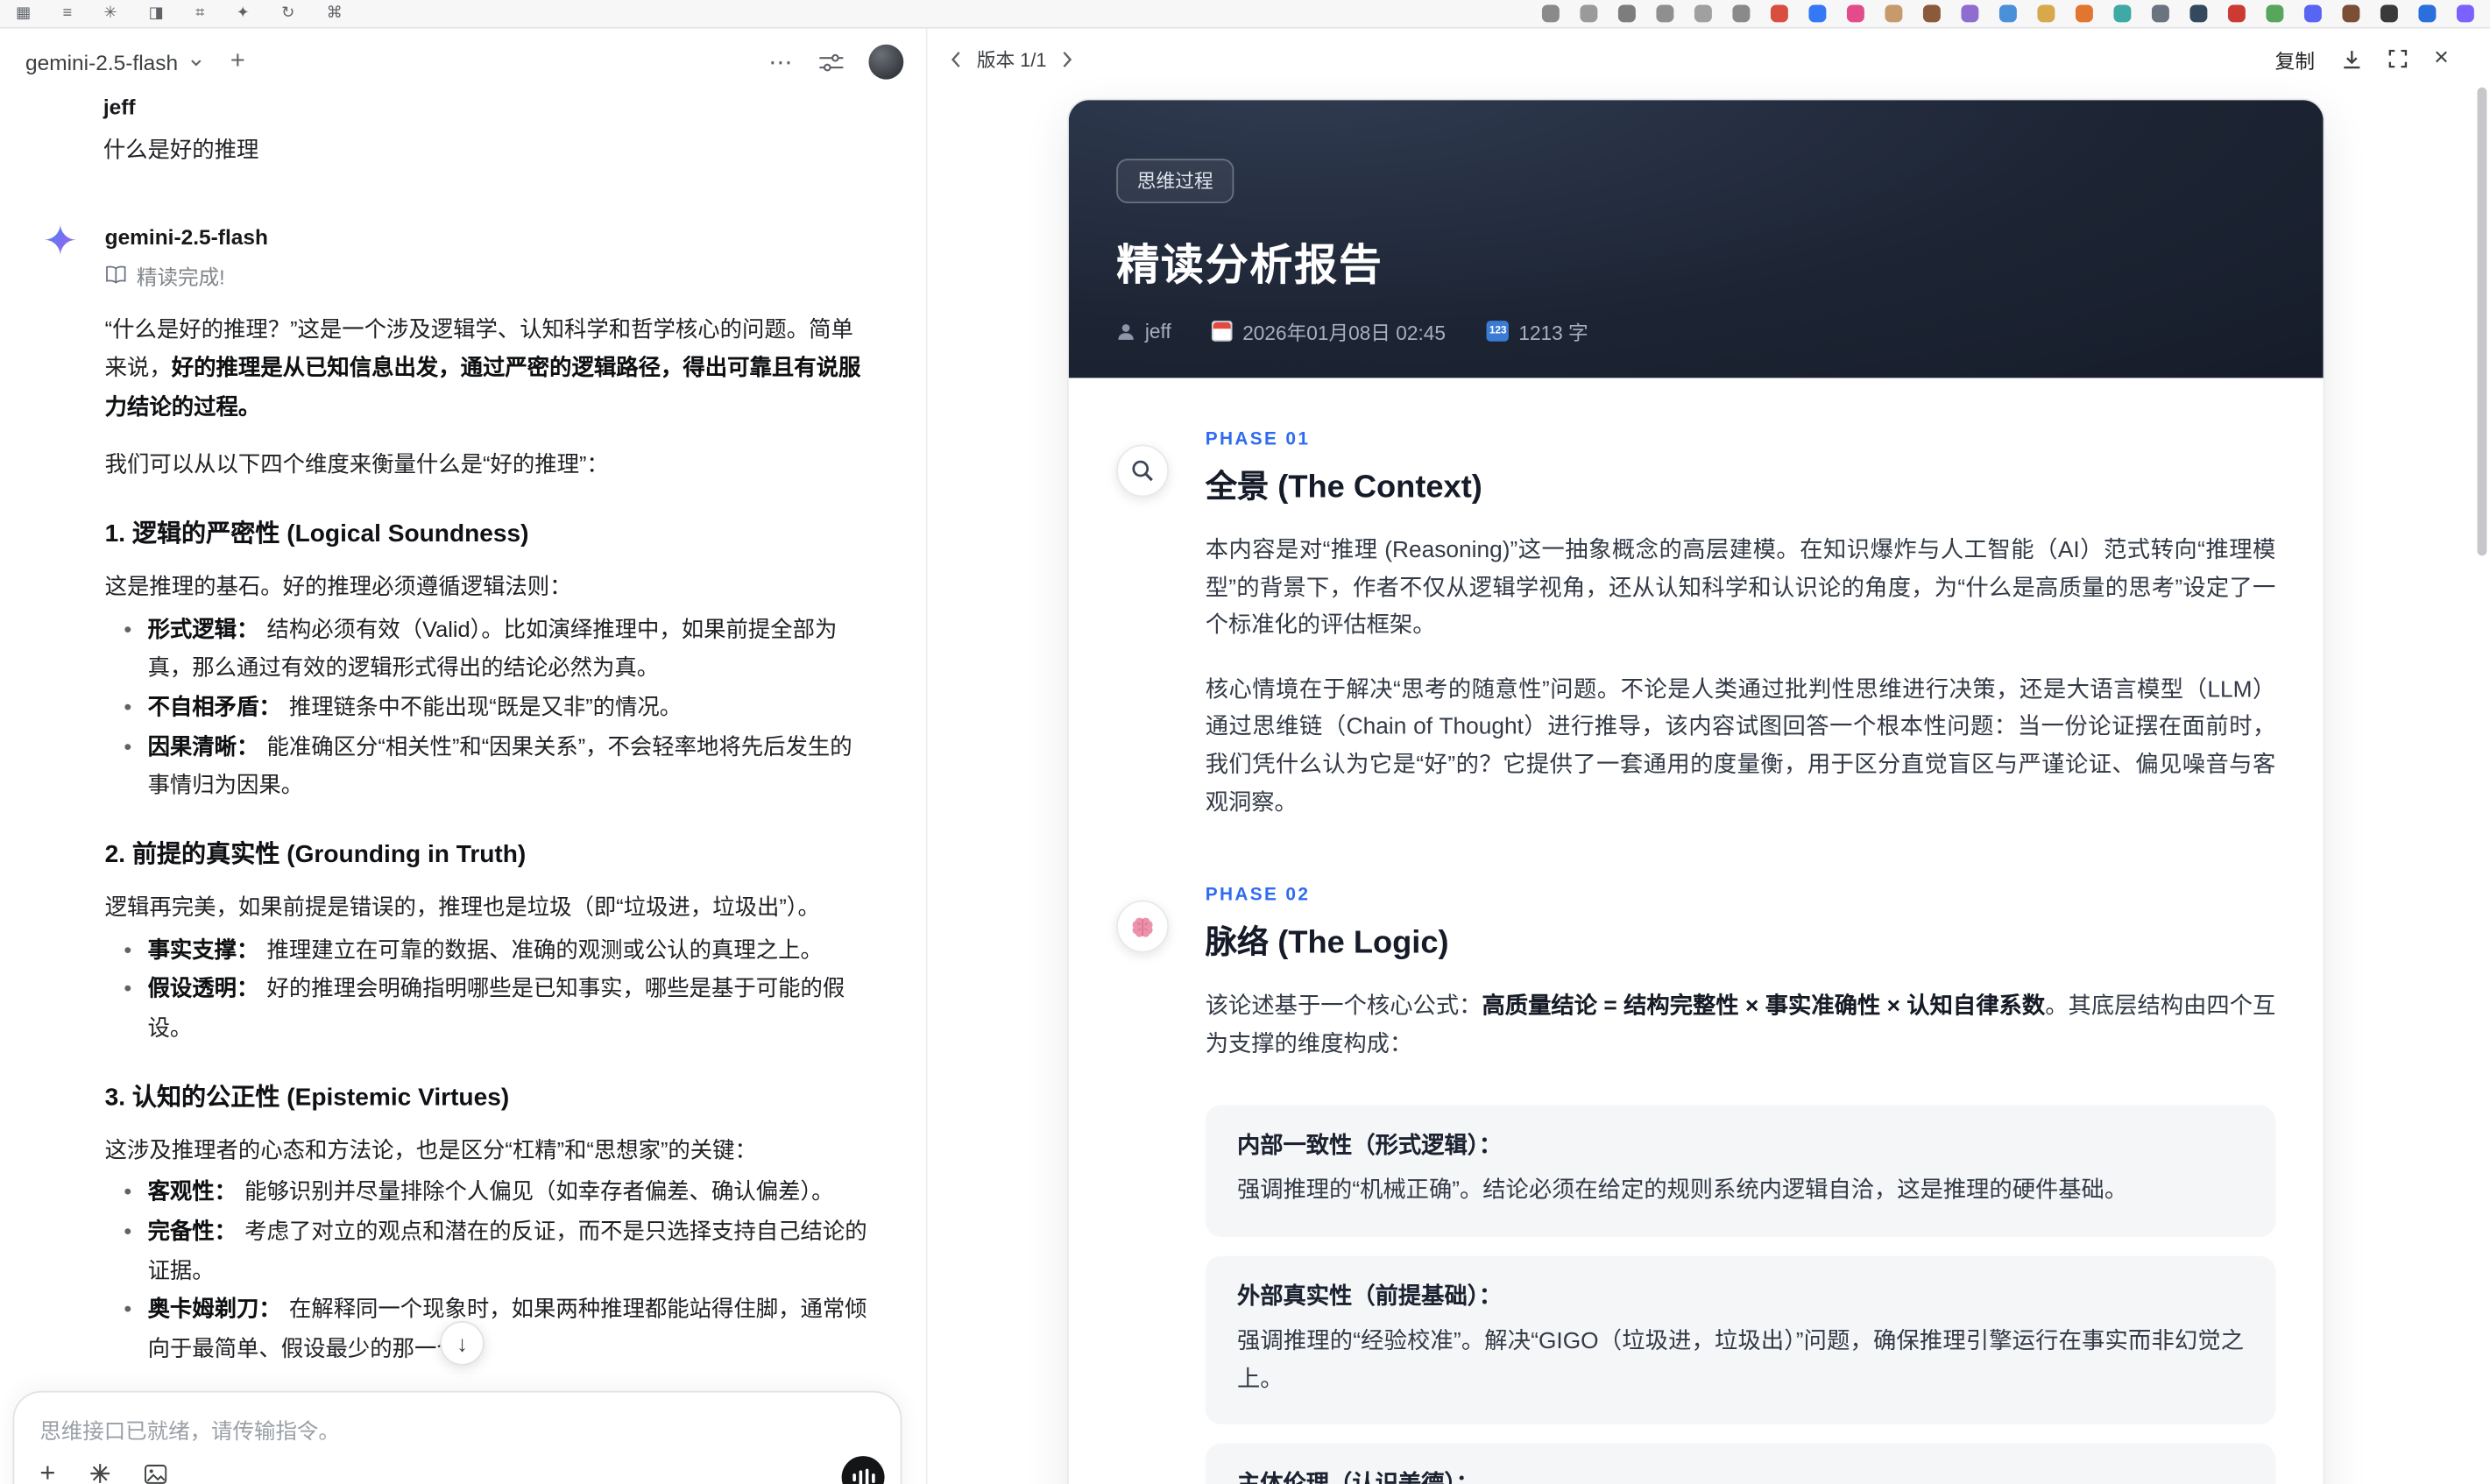 The image size is (2490, 1484). What do you see at coordinates (1175, 181) in the screenshot?
I see `report-badge: 思维过程` at bounding box center [1175, 181].